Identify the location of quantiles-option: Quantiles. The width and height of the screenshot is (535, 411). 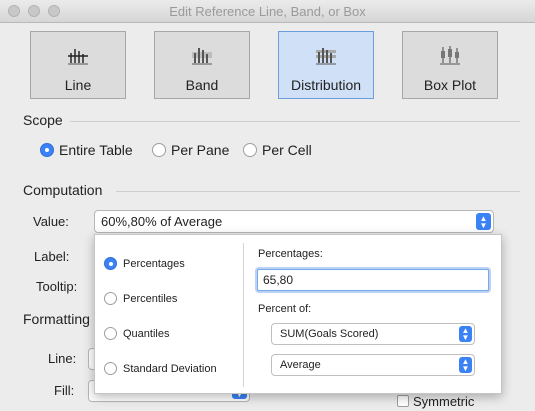
(136, 333).